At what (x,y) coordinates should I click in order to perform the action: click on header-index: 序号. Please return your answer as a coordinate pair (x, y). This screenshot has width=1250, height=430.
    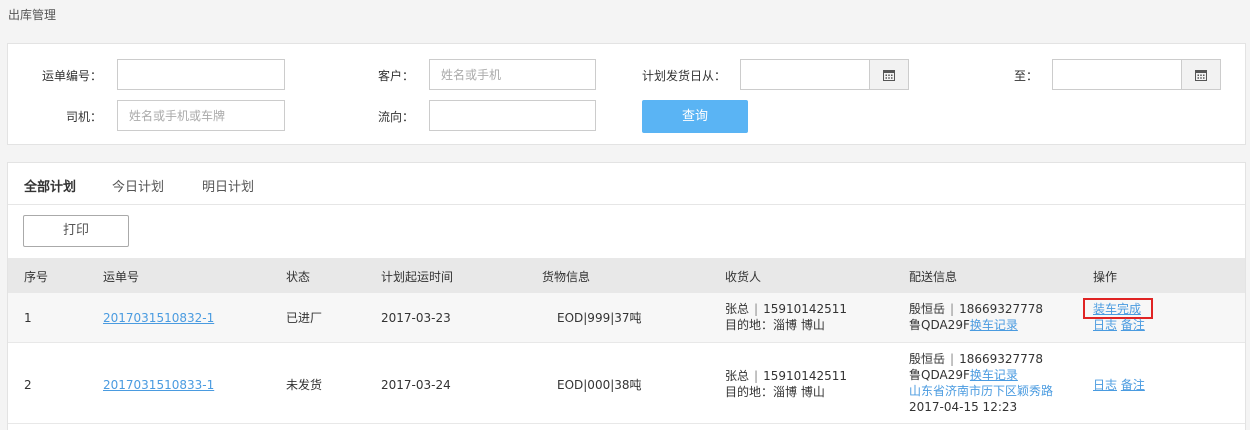
    Looking at the image, I should click on (36, 277).